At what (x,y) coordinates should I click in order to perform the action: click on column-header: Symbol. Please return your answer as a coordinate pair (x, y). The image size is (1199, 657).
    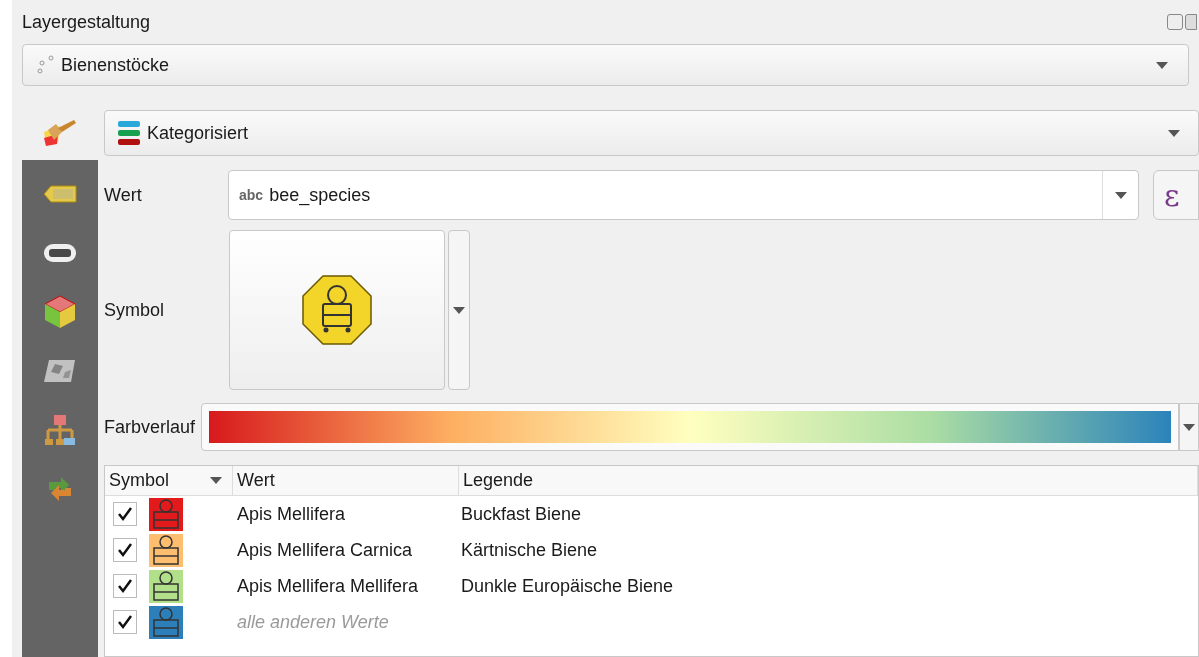
    Looking at the image, I should click on (169, 480).